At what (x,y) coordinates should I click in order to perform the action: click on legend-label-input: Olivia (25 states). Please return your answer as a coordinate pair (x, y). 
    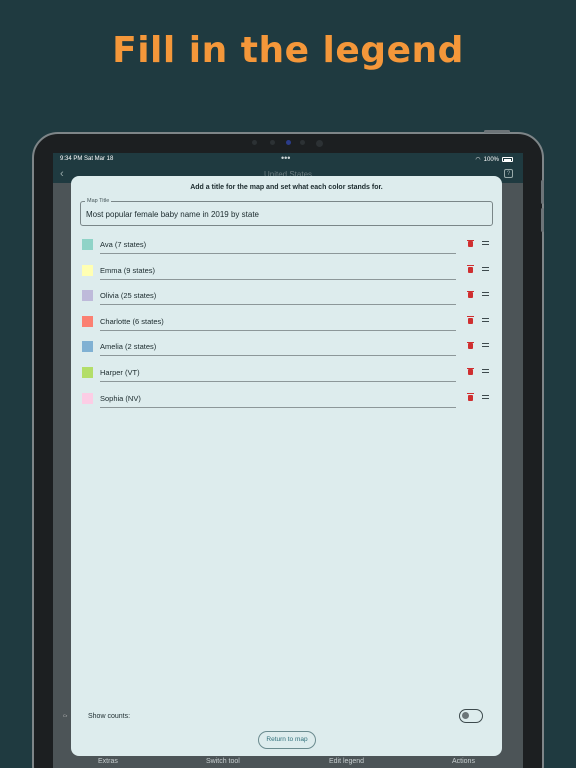
    Looking at the image, I should click on (278, 298).